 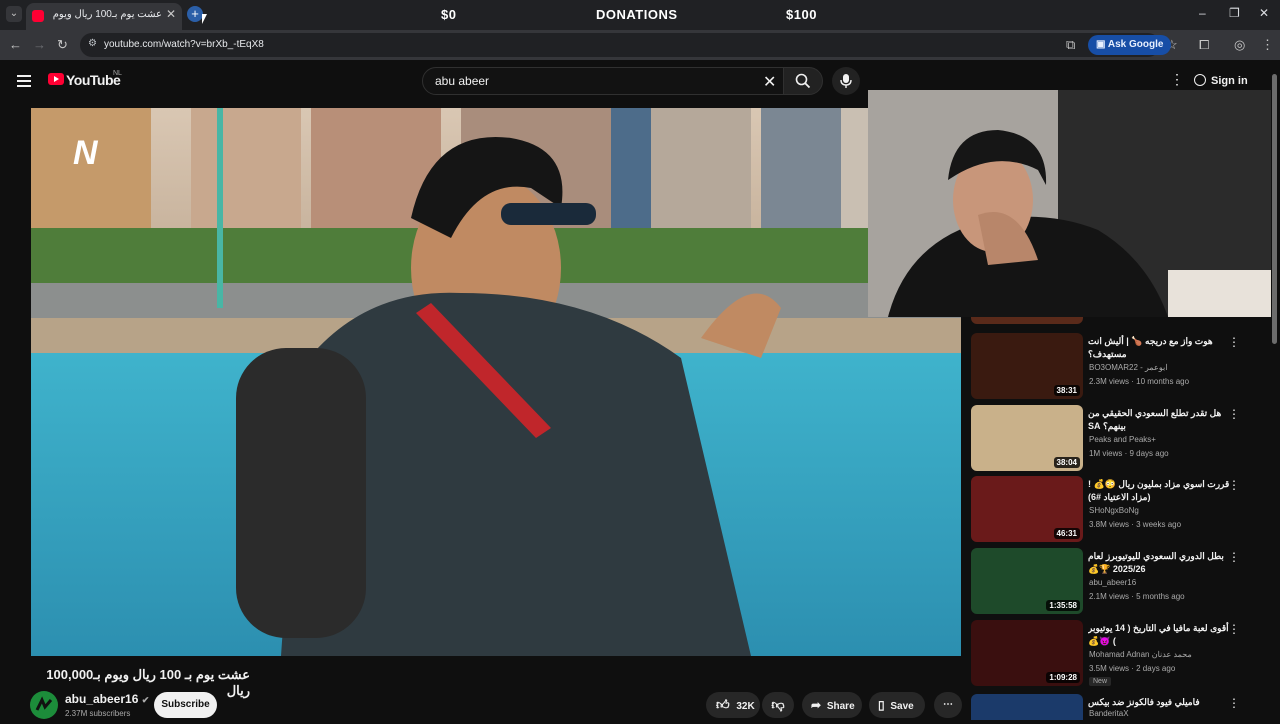 I want to click on like-count: 32K, so click(x=745, y=706).